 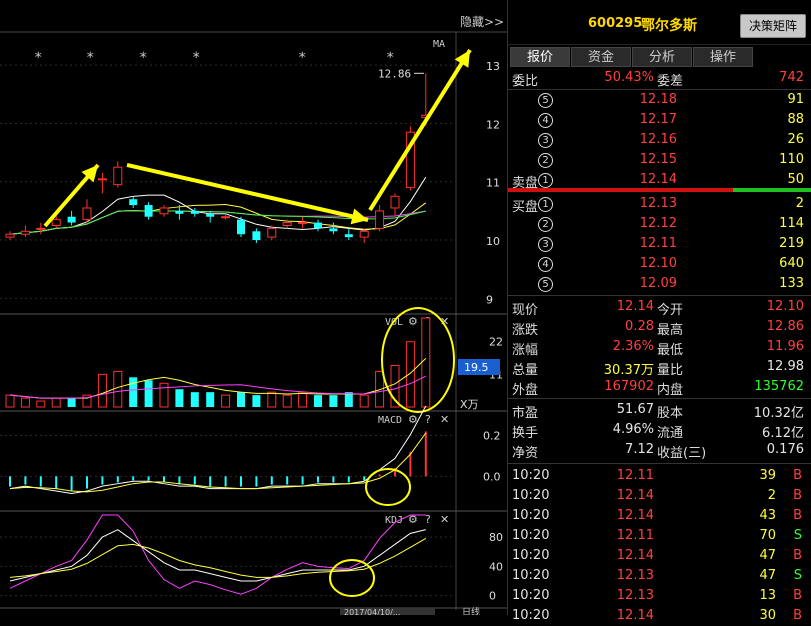 What do you see at coordinates (633, 346) in the screenshot?
I see `stat-value: 2.36%` at bounding box center [633, 346].